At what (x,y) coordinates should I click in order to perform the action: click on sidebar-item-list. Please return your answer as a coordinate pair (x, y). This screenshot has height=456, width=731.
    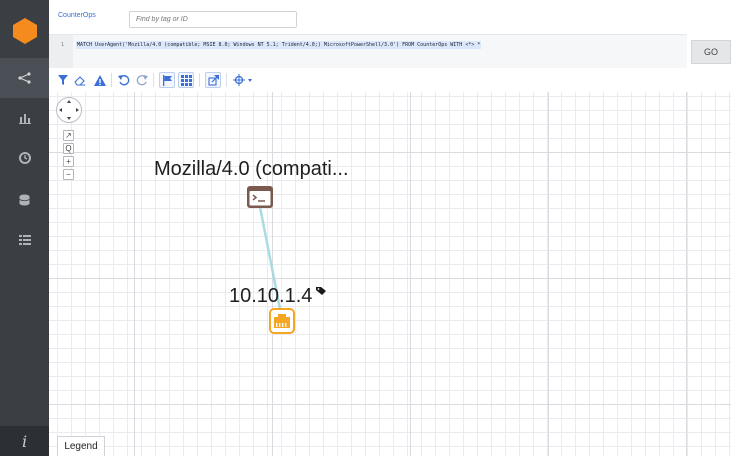
    Looking at the image, I should click on (24, 240).